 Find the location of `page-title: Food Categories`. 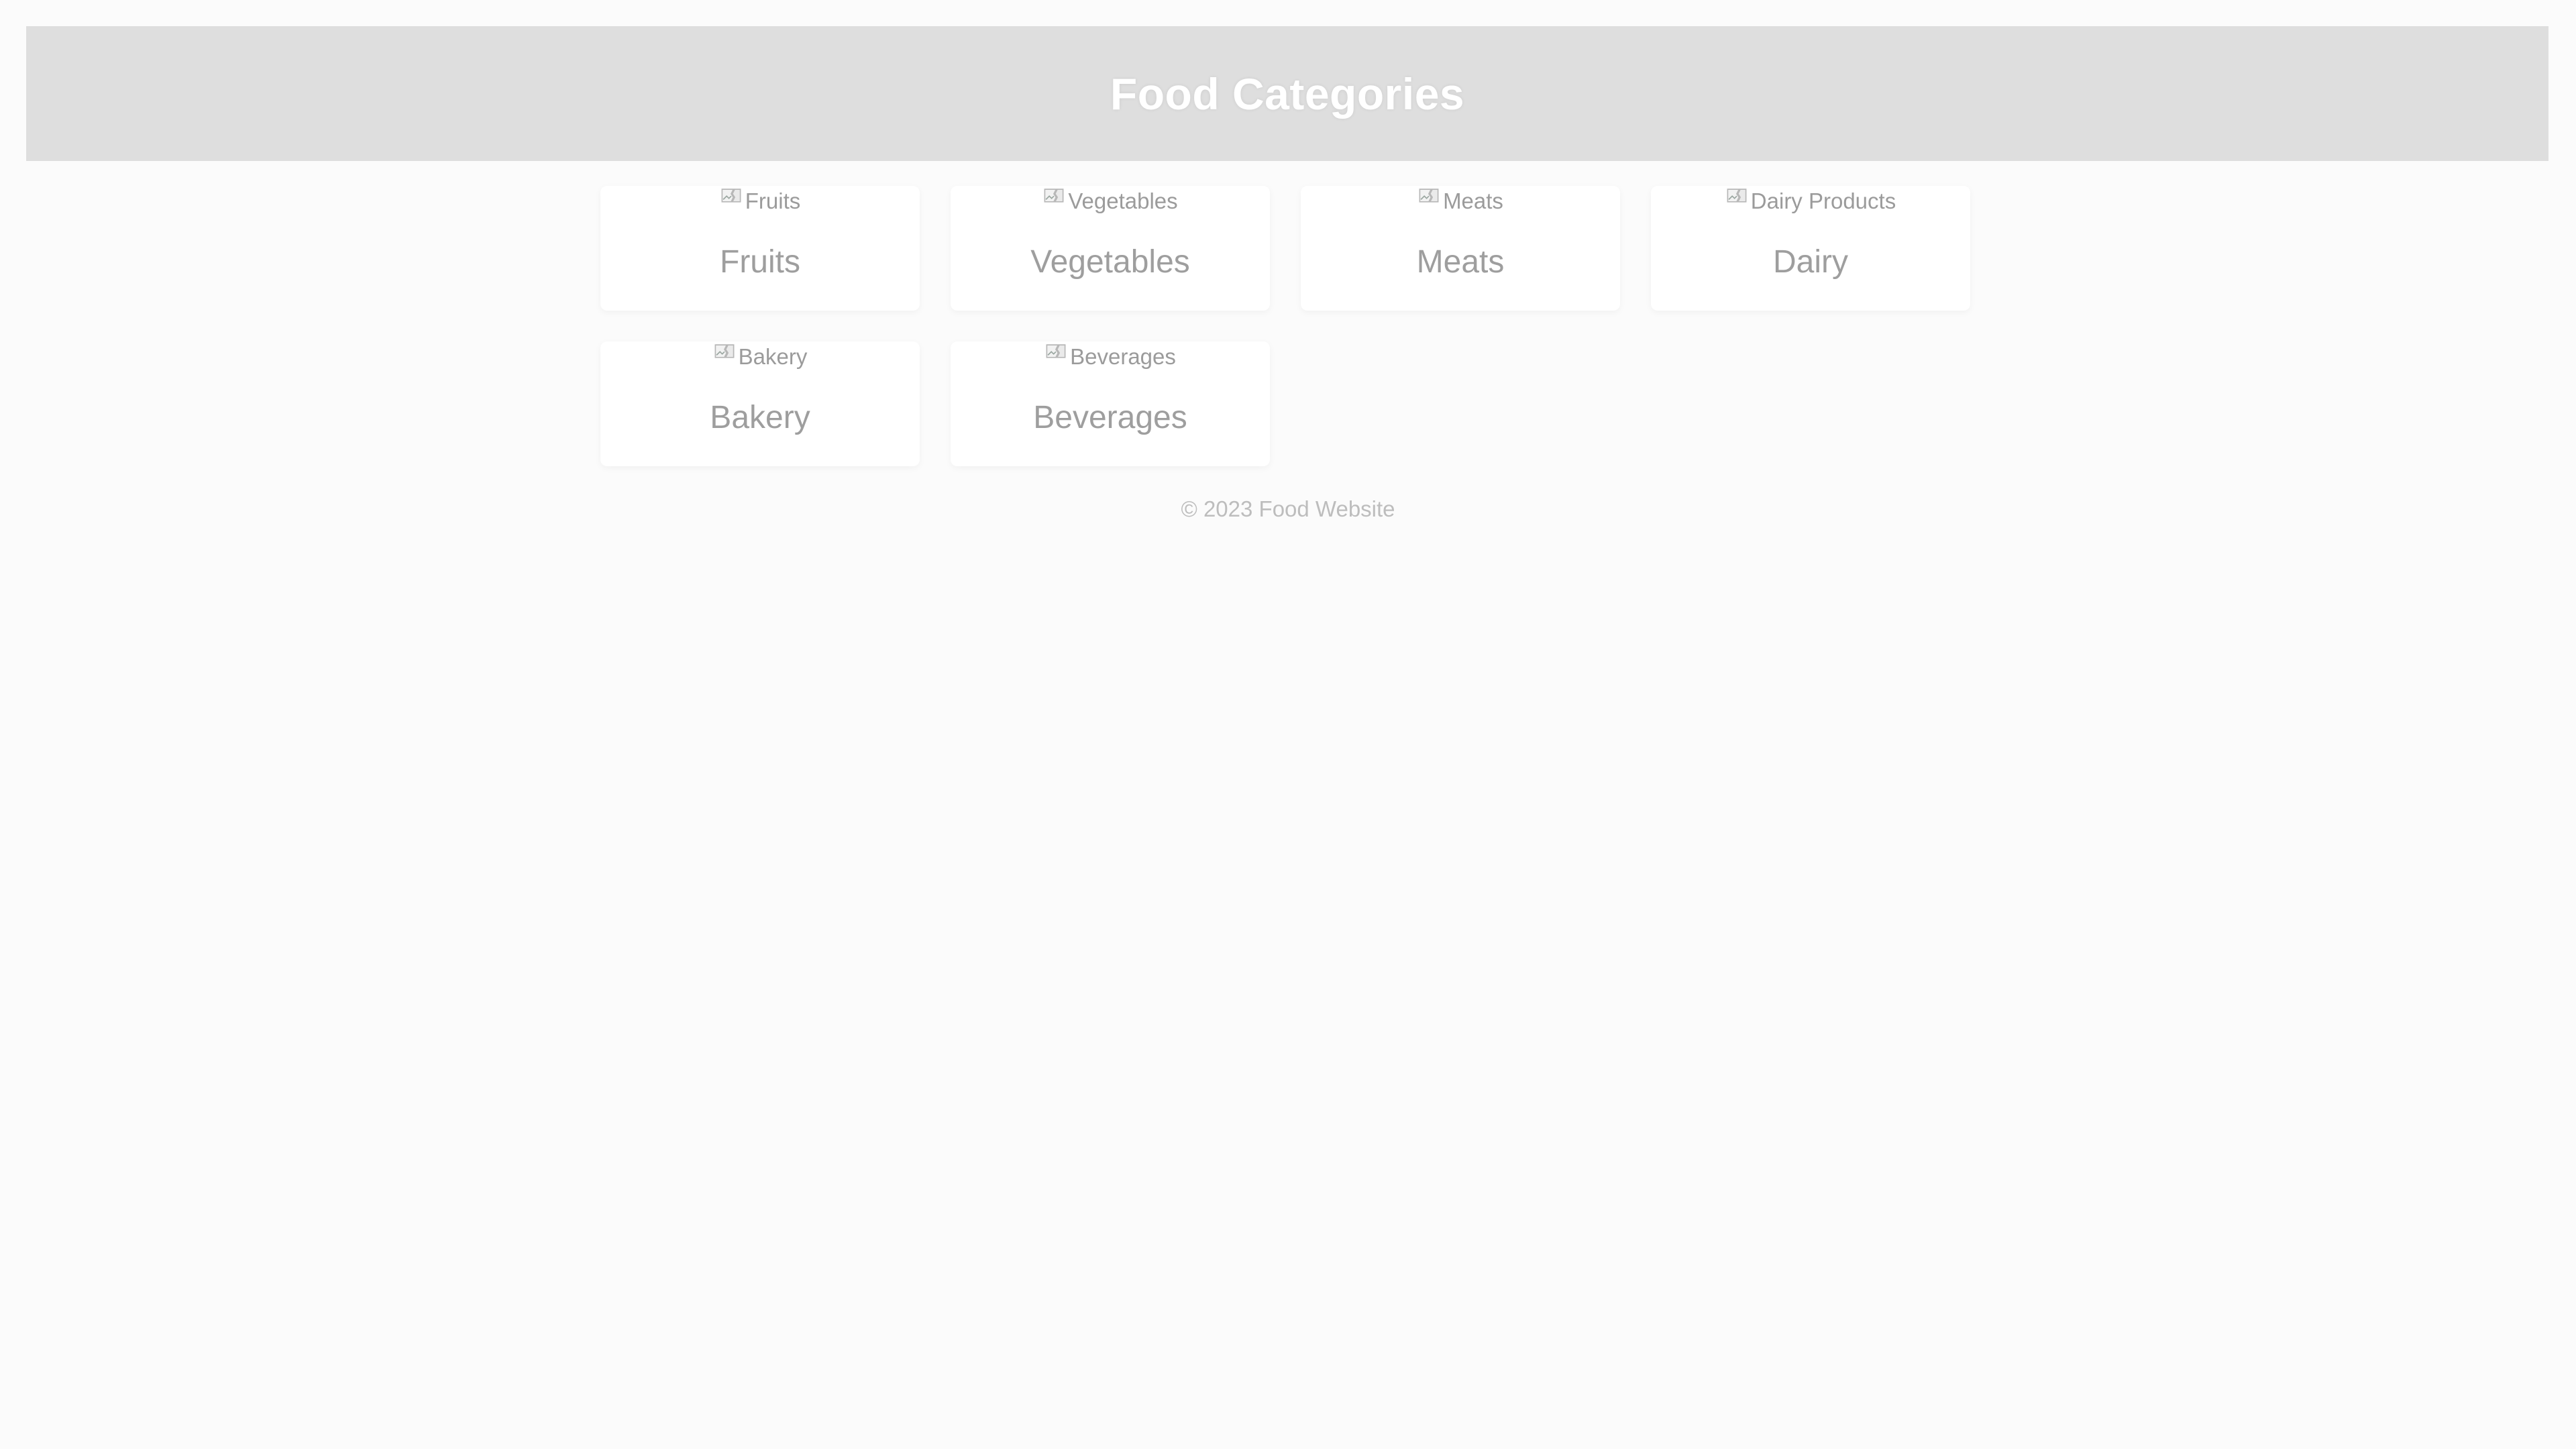

page-title: Food Categories is located at coordinates (1287, 93).